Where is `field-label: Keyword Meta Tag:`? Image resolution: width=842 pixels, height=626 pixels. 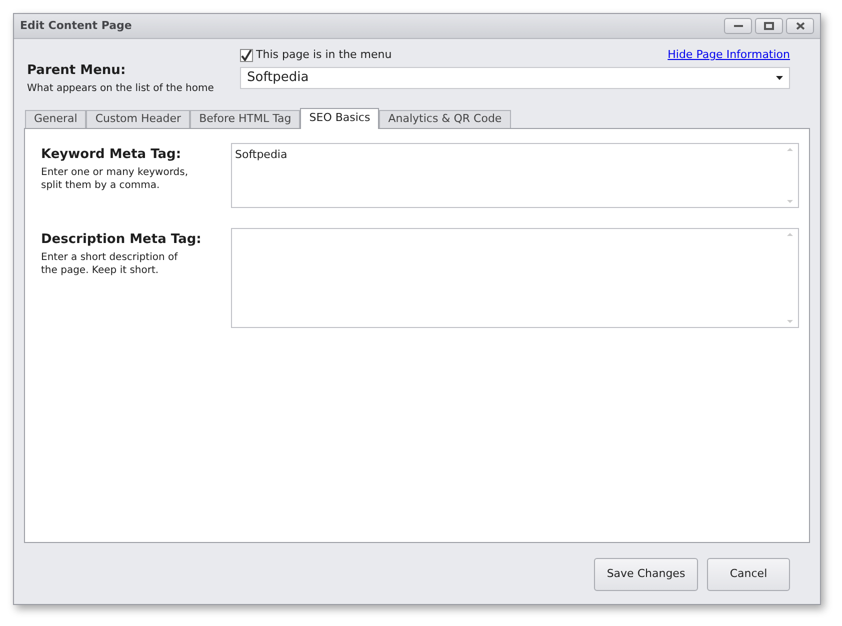
field-label: Keyword Meta Tag: is located at coordinates (111, 155).